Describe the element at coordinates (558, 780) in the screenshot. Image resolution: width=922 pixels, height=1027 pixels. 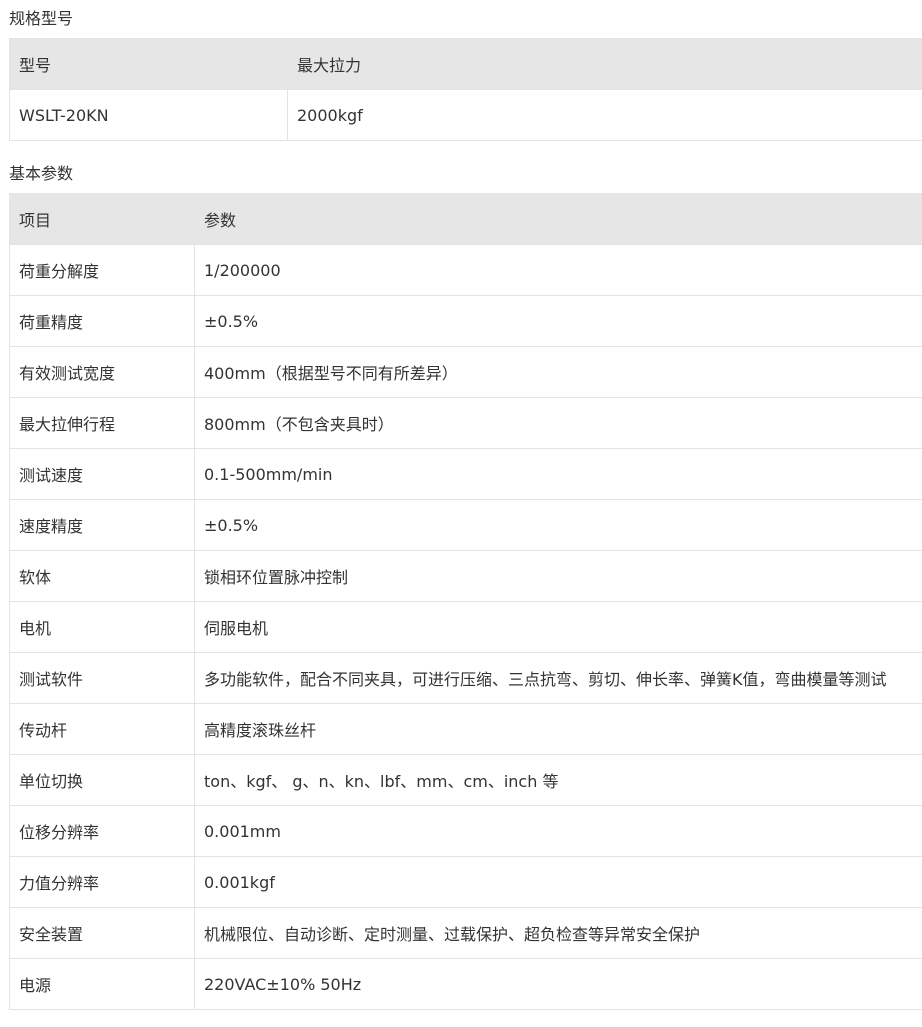
I see `param-value-cell: ton、kgf、 g、n、kn、lbf、mm、cm、inch 等` at that location.